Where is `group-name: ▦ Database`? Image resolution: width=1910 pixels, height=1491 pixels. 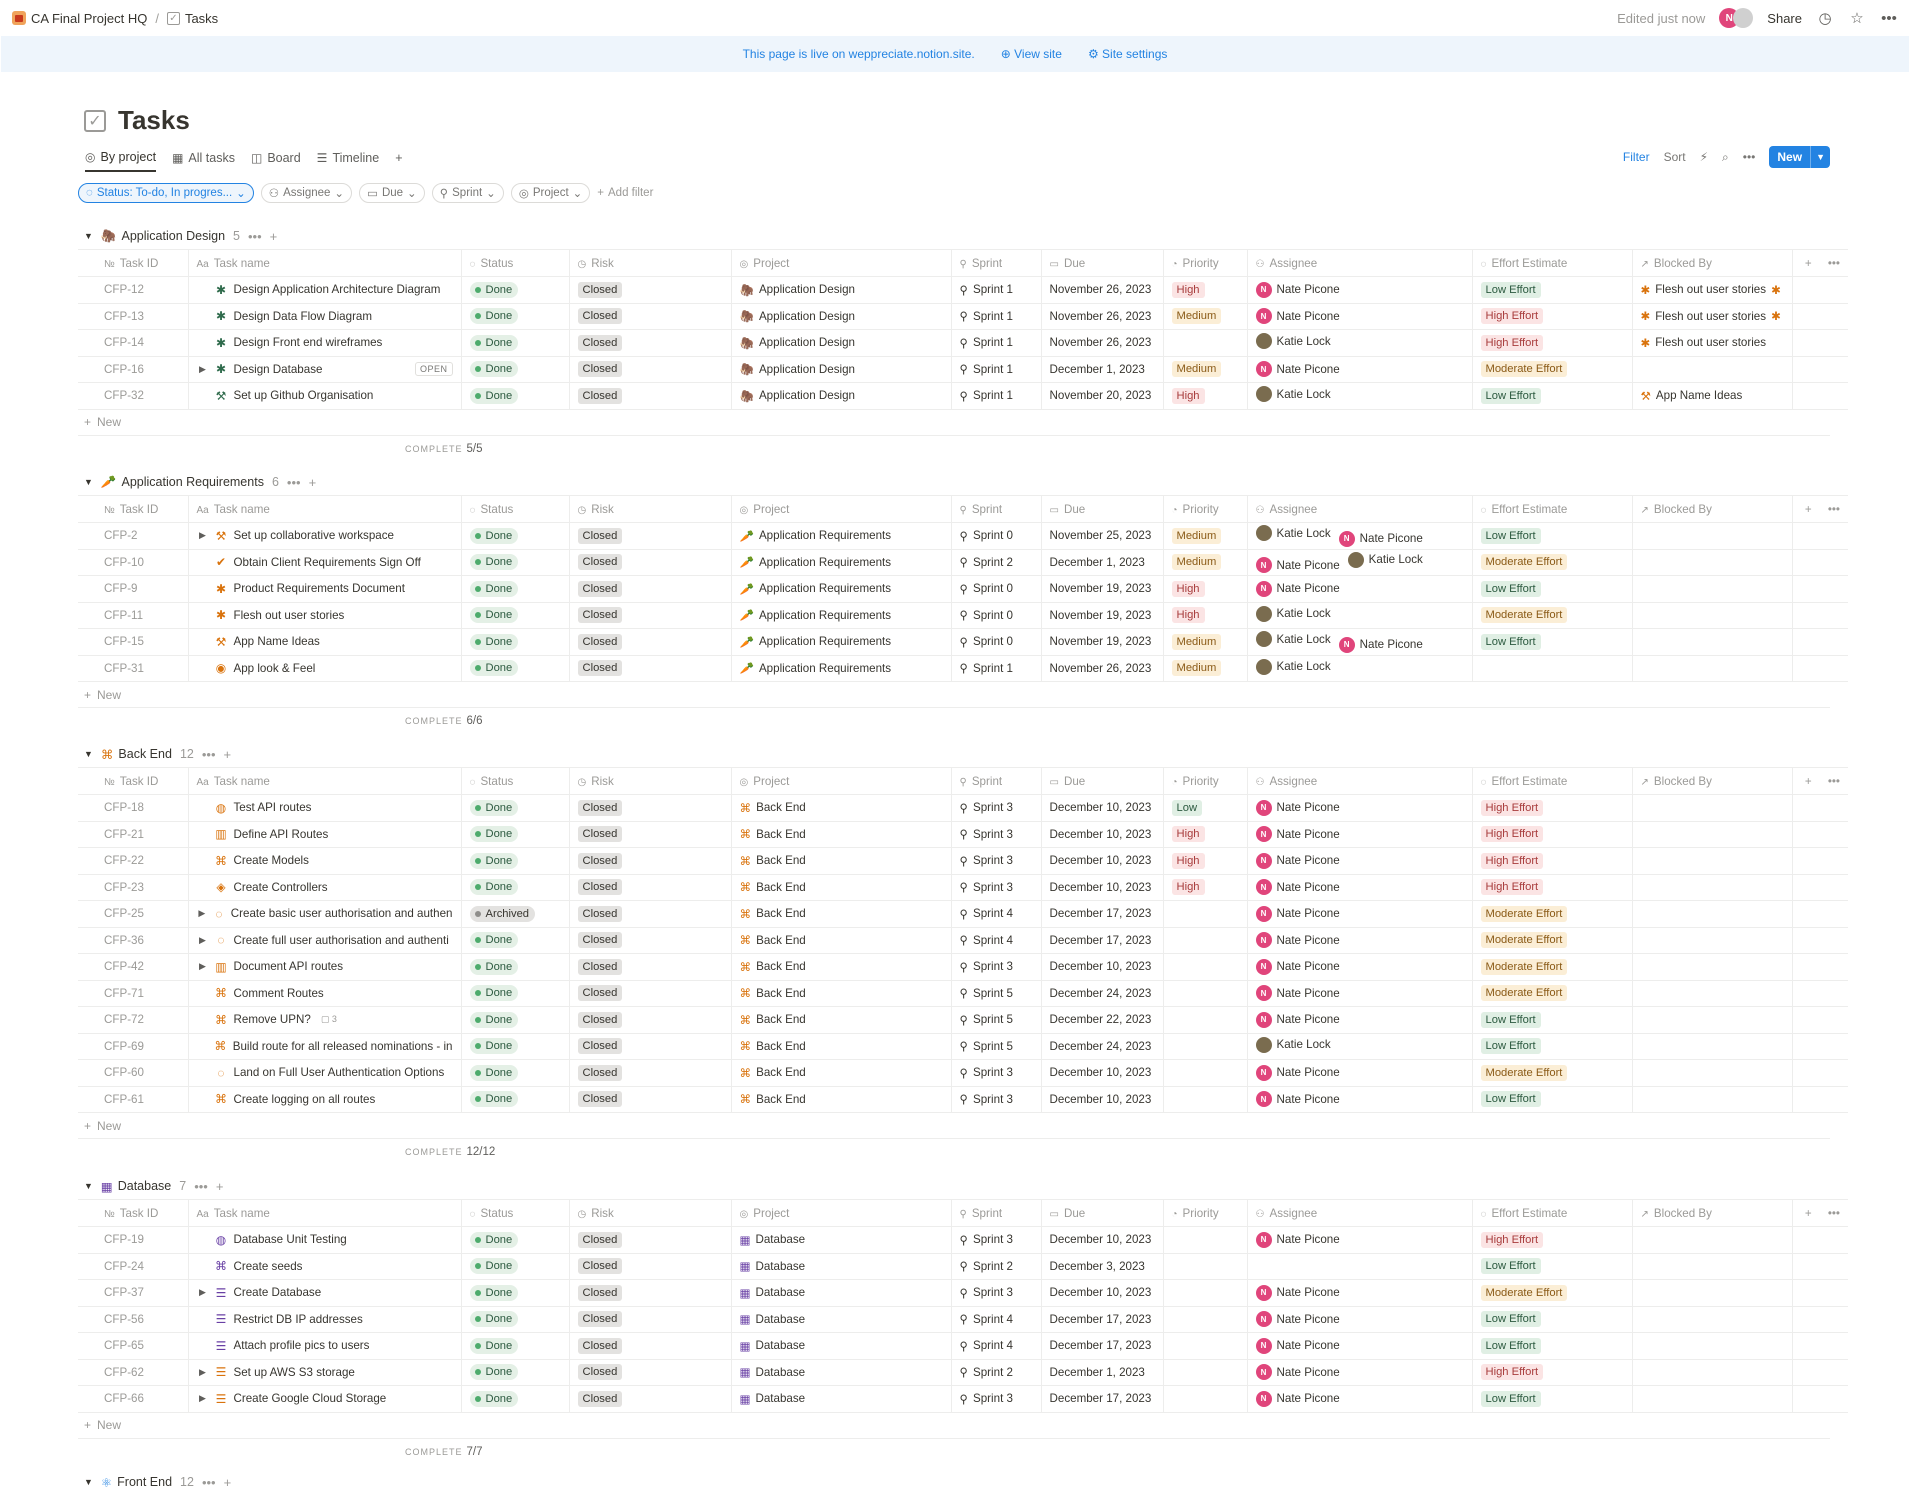
group-name: ▦ Database is located at coordinates (136, 1186).